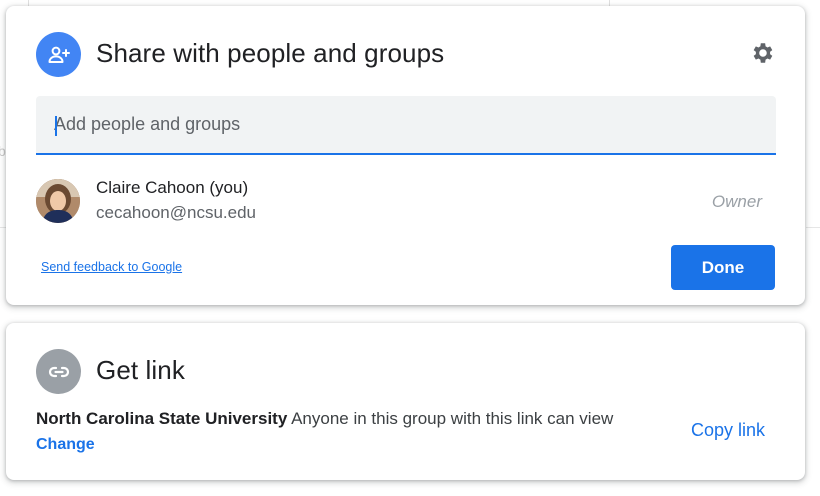  I want to click on done-button: Done, so click(723, 267).